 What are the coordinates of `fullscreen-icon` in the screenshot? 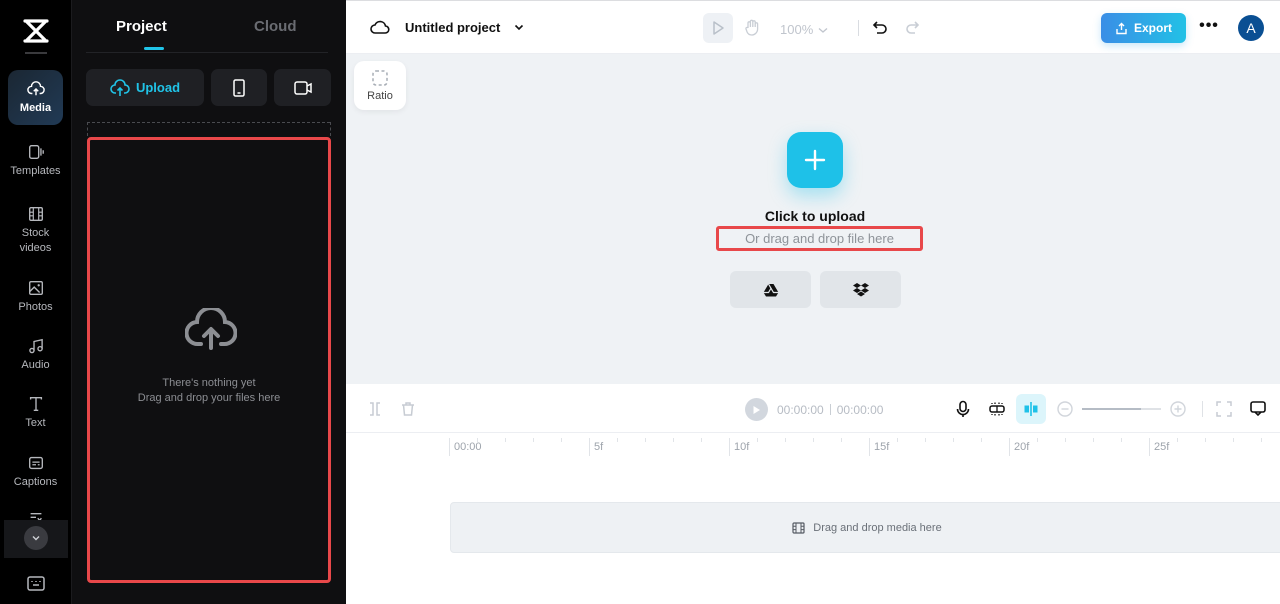 It's located at (1224, 409).